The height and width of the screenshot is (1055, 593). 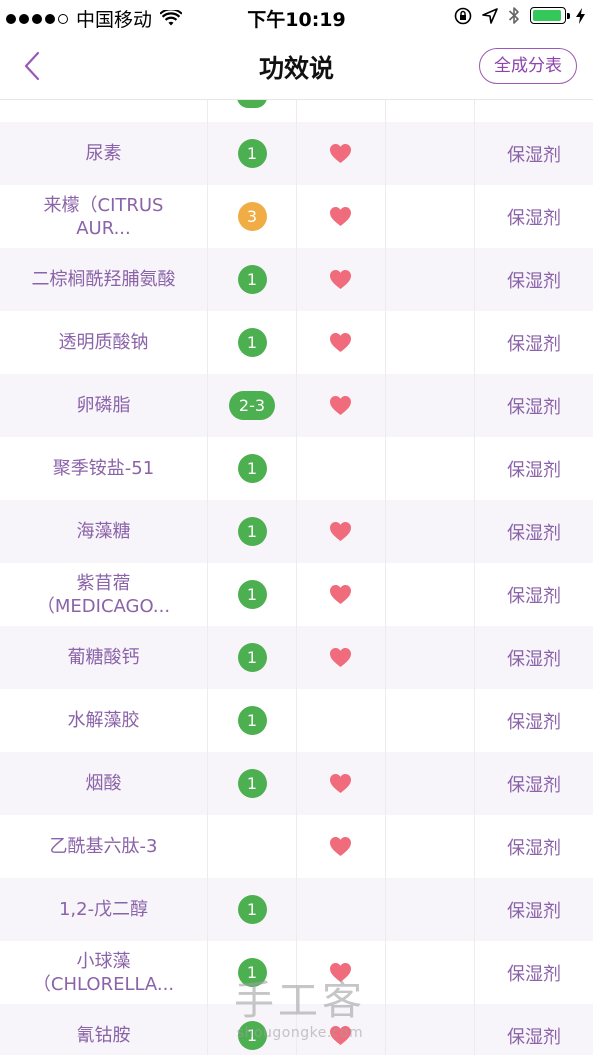 I want to click on ingredient-name: 葡糖酸钙, so click(x=103, y=657).